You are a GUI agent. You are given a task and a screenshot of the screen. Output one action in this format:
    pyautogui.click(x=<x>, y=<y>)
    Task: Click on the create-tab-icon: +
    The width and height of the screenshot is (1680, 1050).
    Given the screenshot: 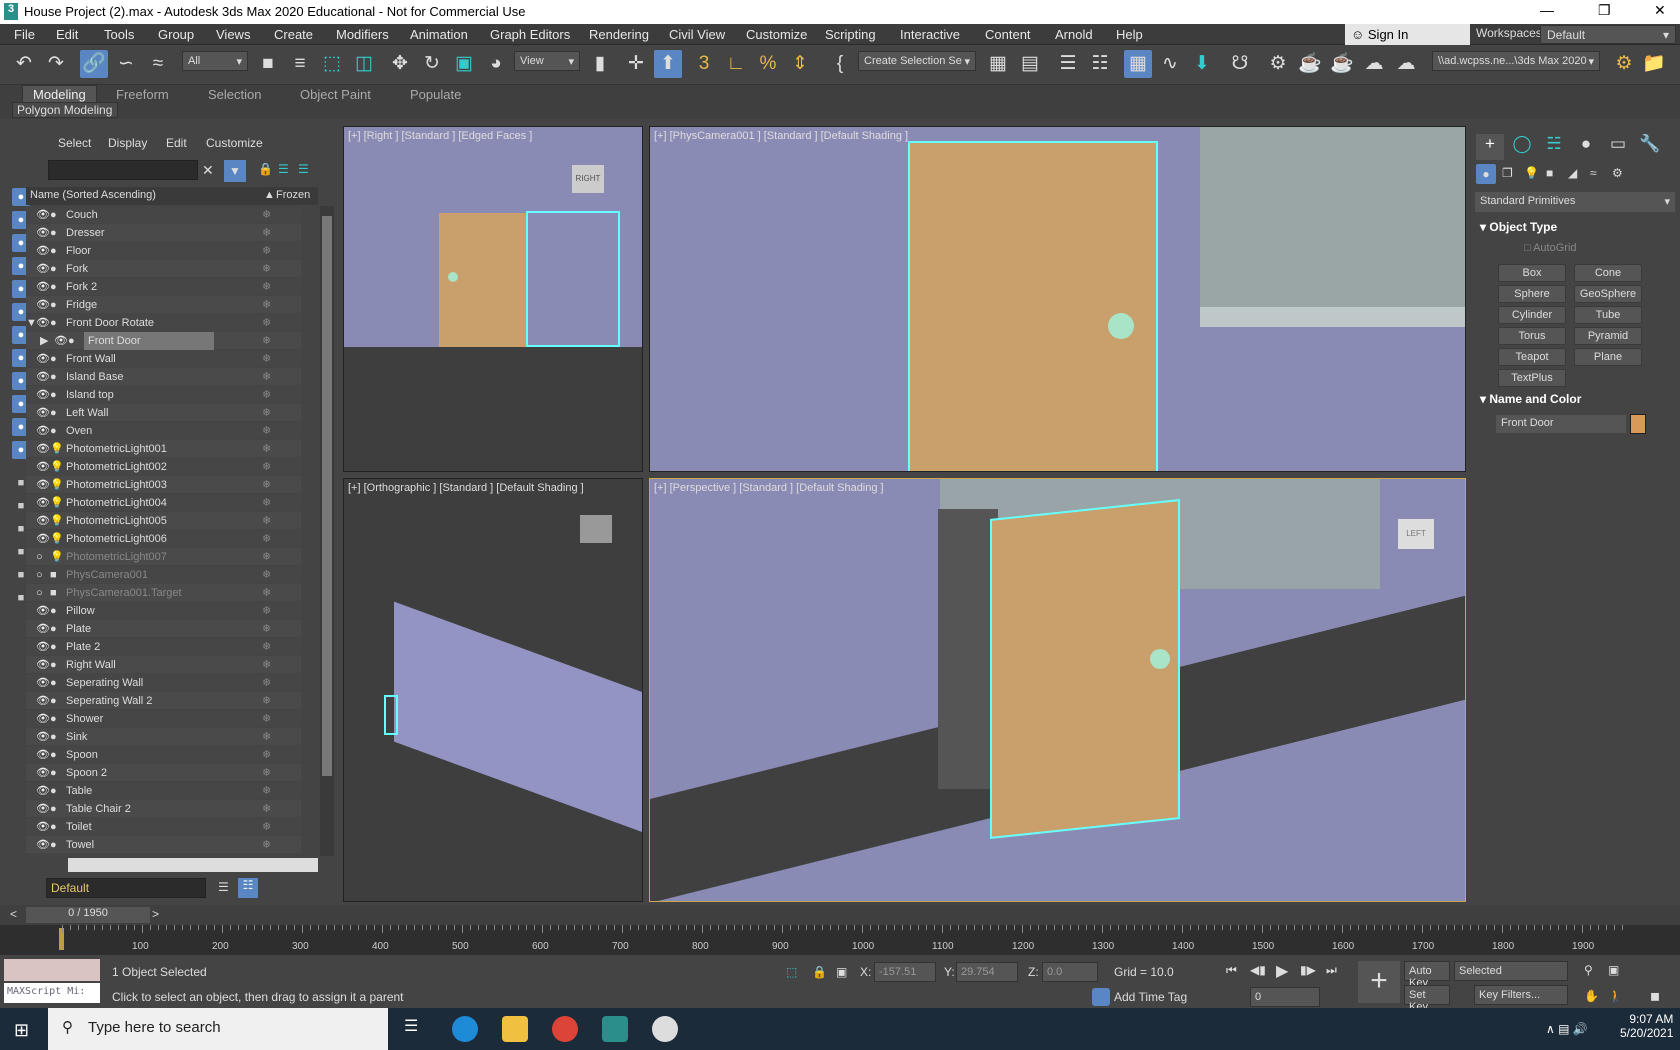 What is the action you would take?
    pyautogui.click(x=1490, y=147)
    